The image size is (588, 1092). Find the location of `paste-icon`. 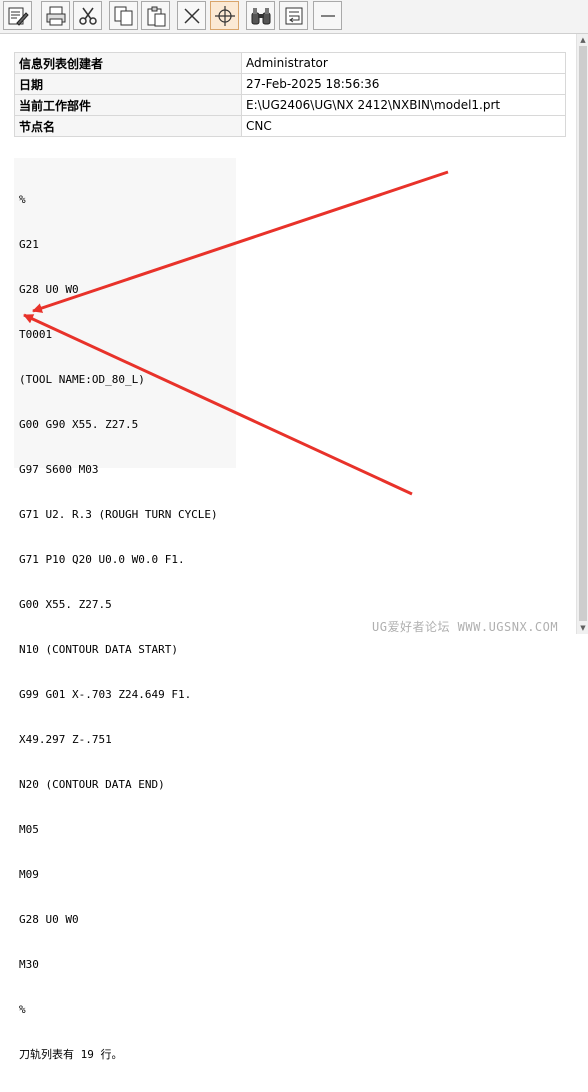

paste-icon is located at coordinates (156, 16).